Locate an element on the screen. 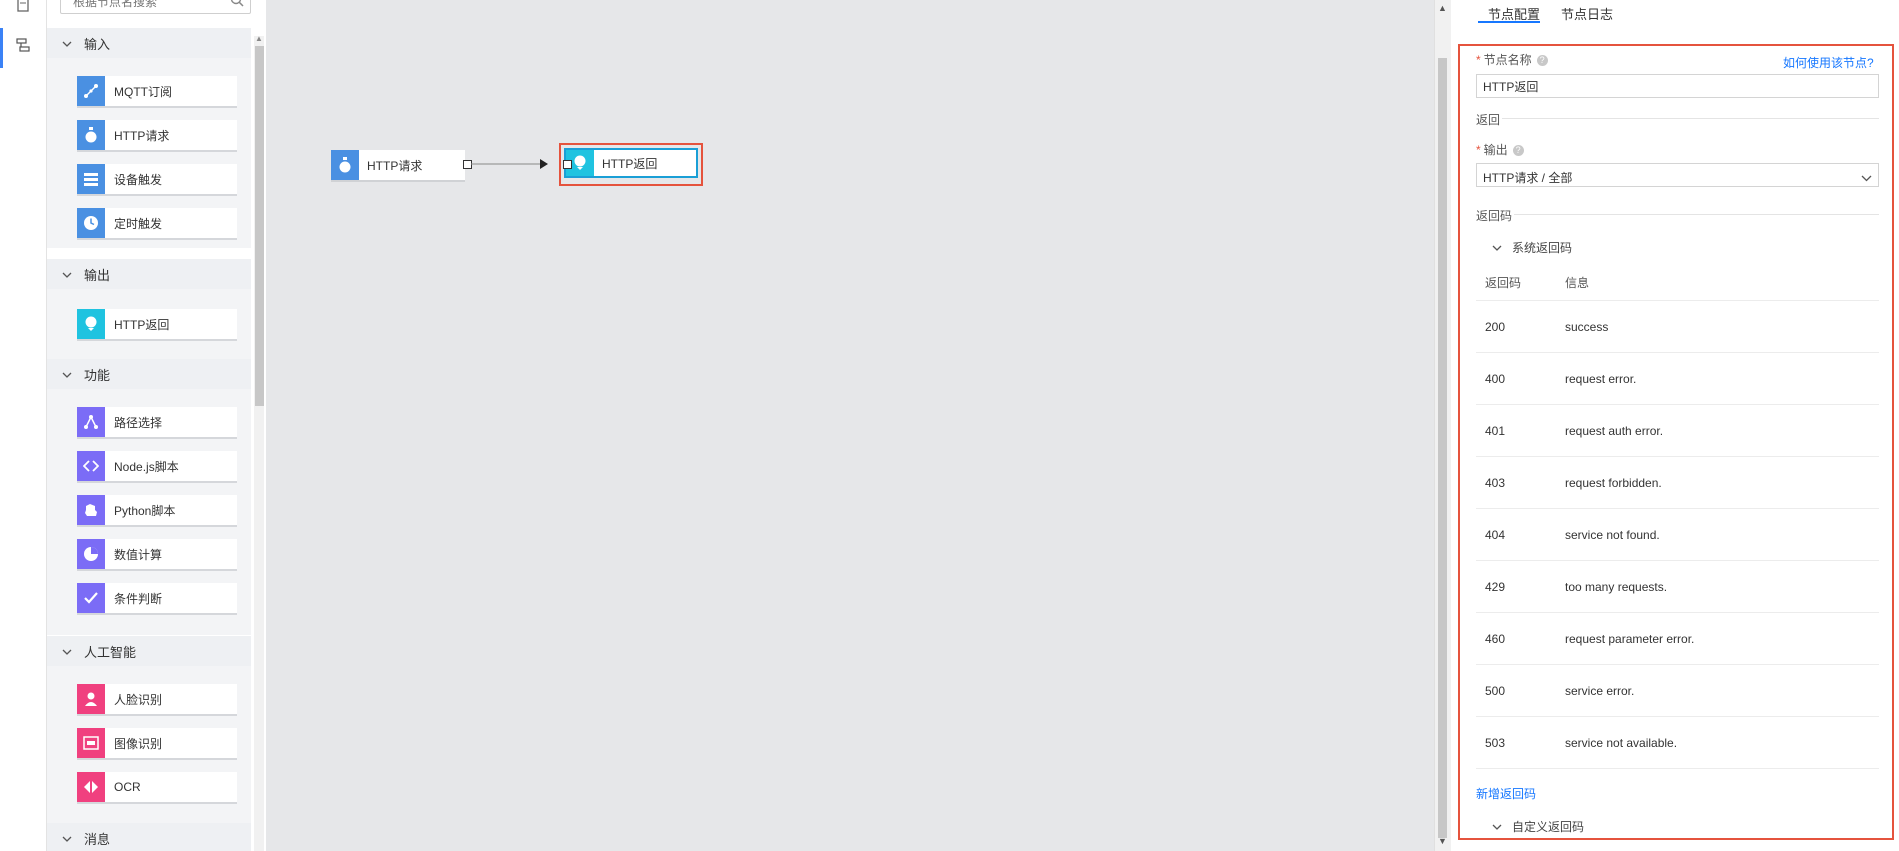 The image size is (1899, 851). code-cell: 500 is located at coordinates (1495, 691).